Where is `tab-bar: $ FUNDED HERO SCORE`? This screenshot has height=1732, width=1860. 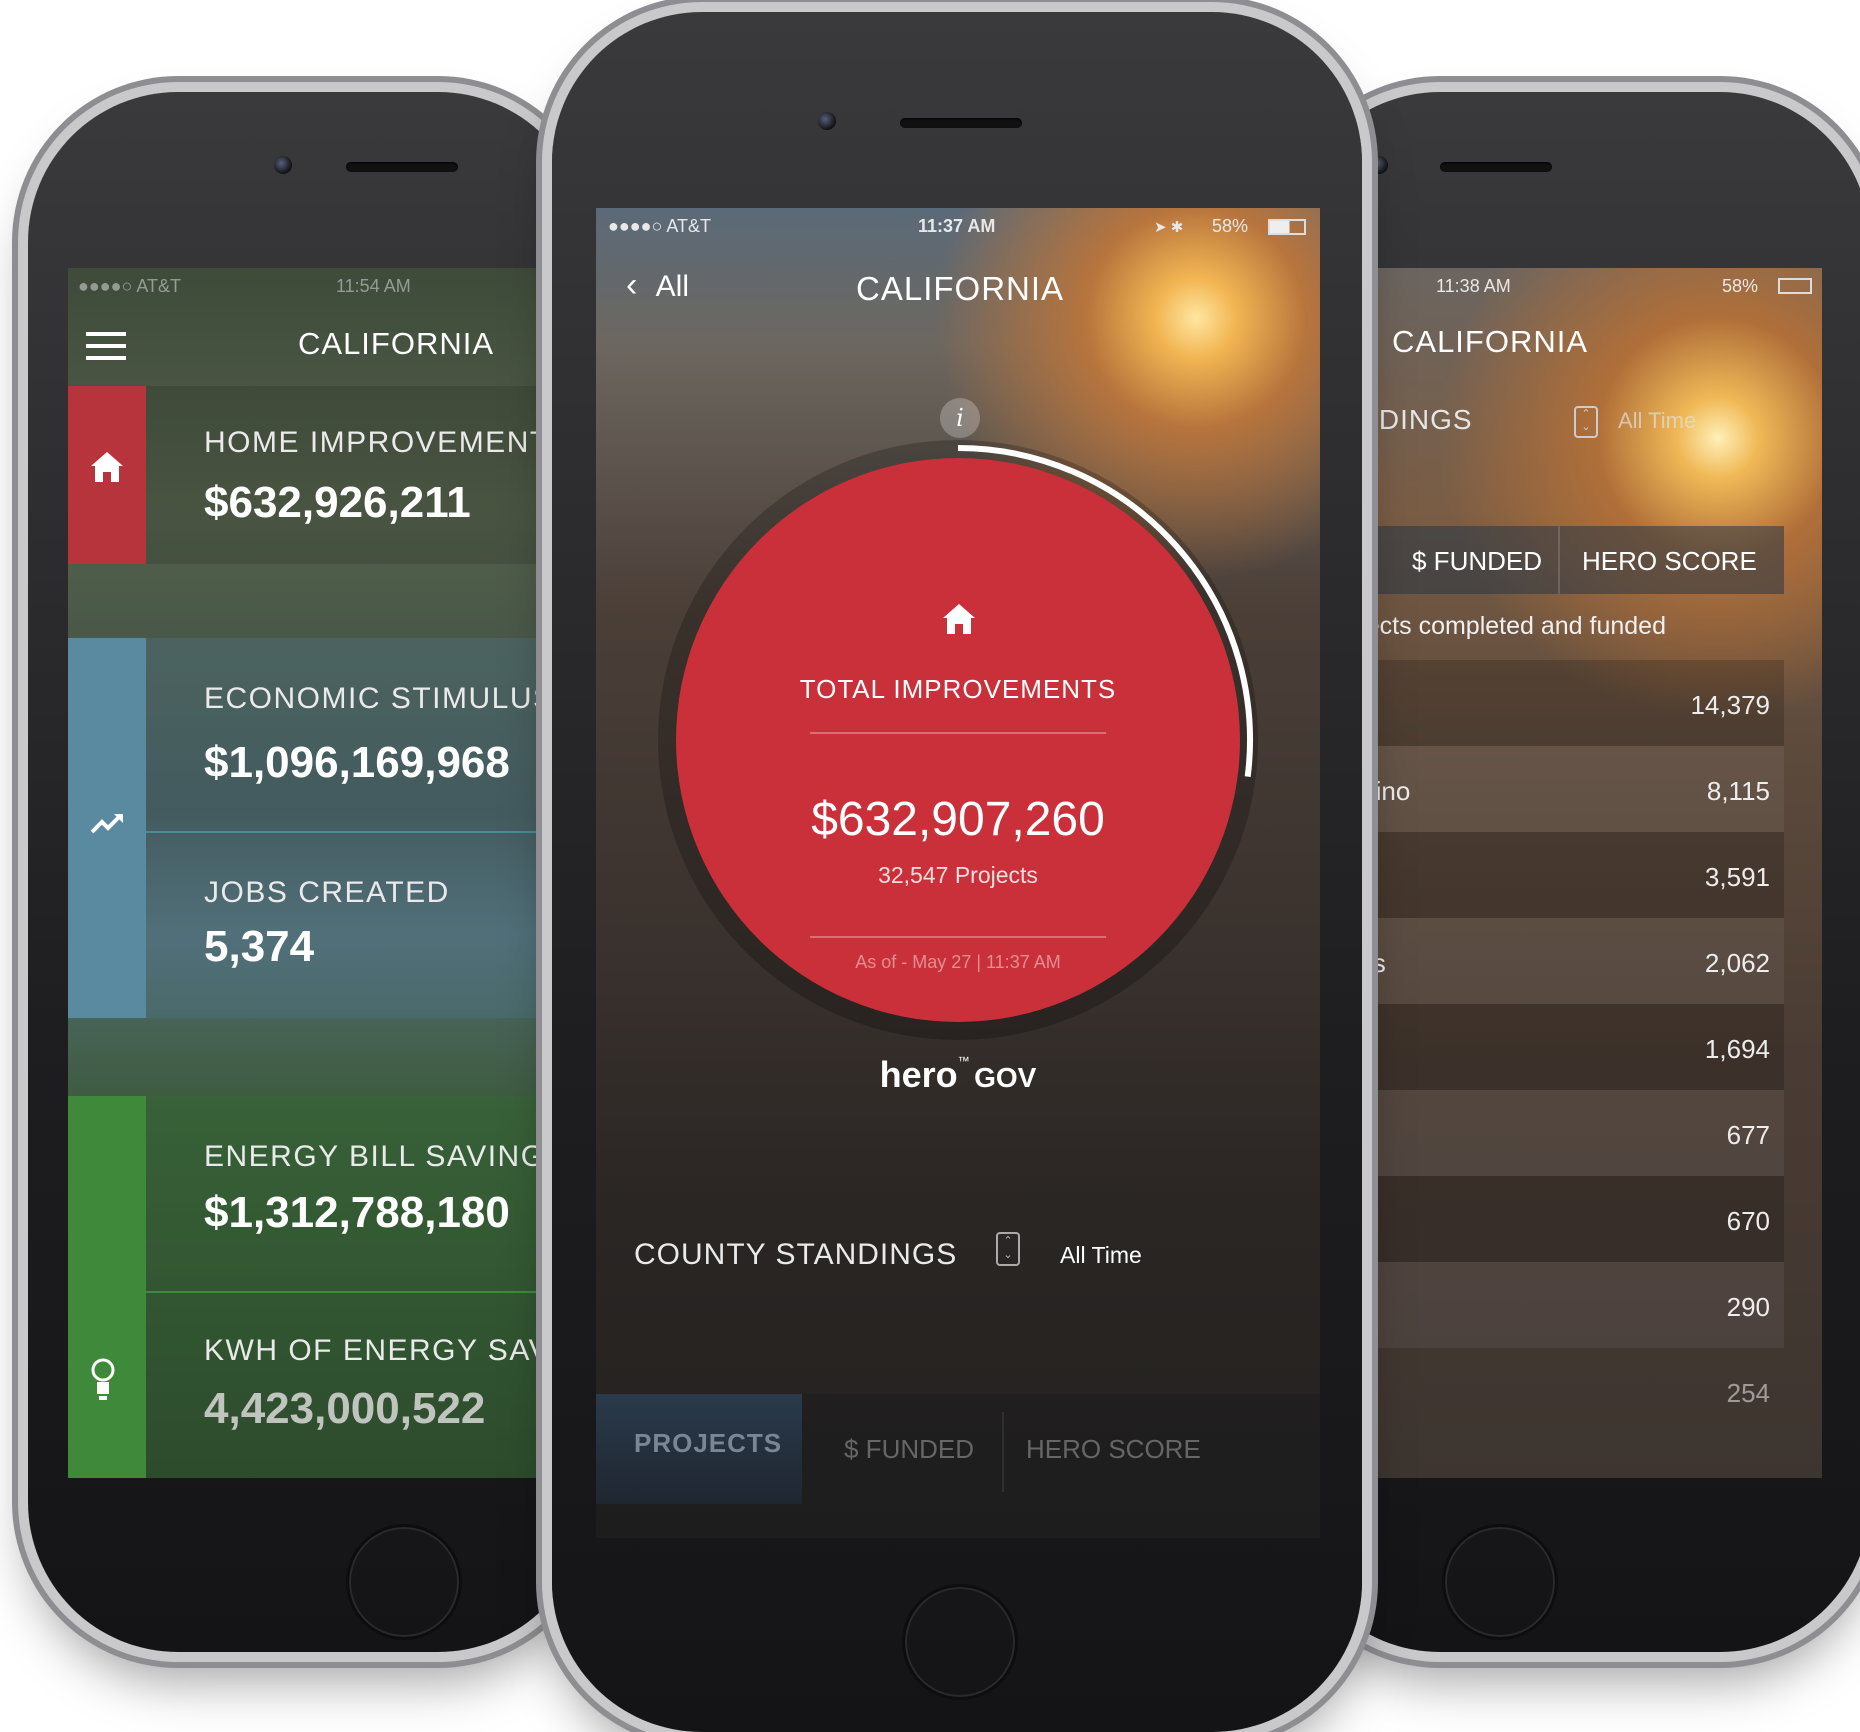
tab-bar: $ FUNDED HERO SCORE is located at coordinates (1561, 560).